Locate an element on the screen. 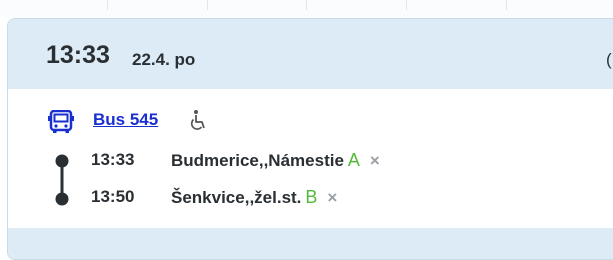 The width and height of the screenshot is (613, 260). wheelchair-icon is located at coordinates (197, 120).